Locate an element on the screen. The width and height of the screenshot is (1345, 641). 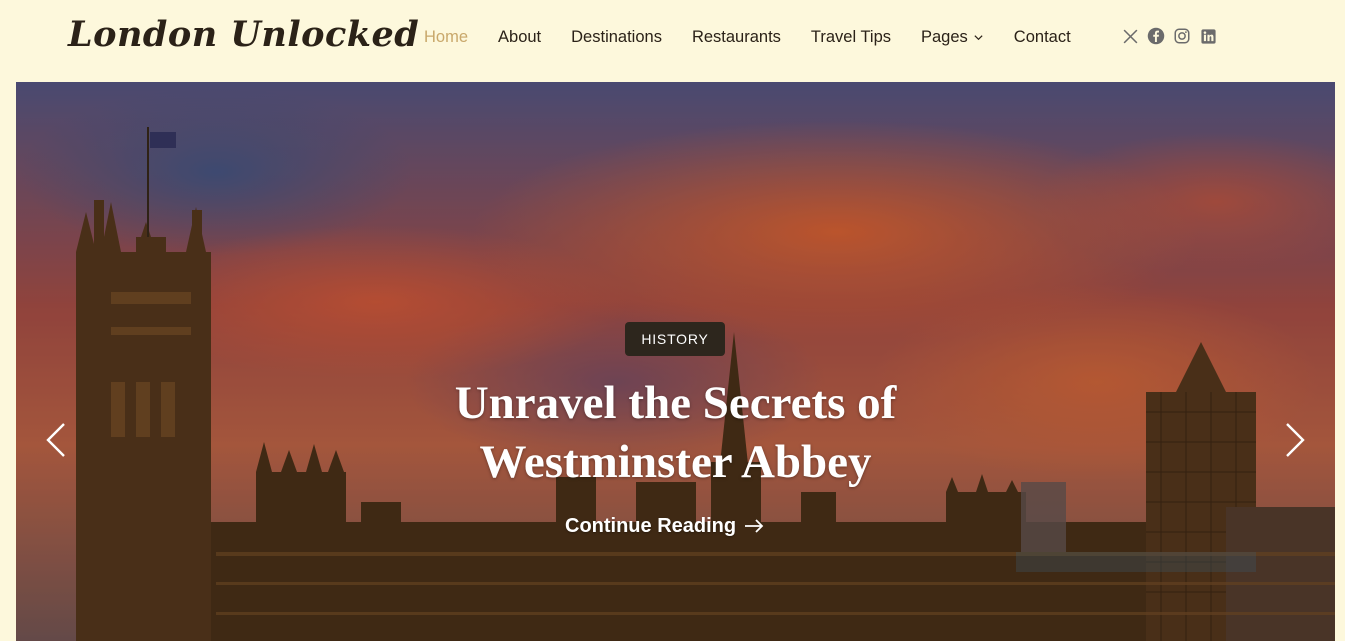
slider-next-button is located at coordinates (1295, 440).